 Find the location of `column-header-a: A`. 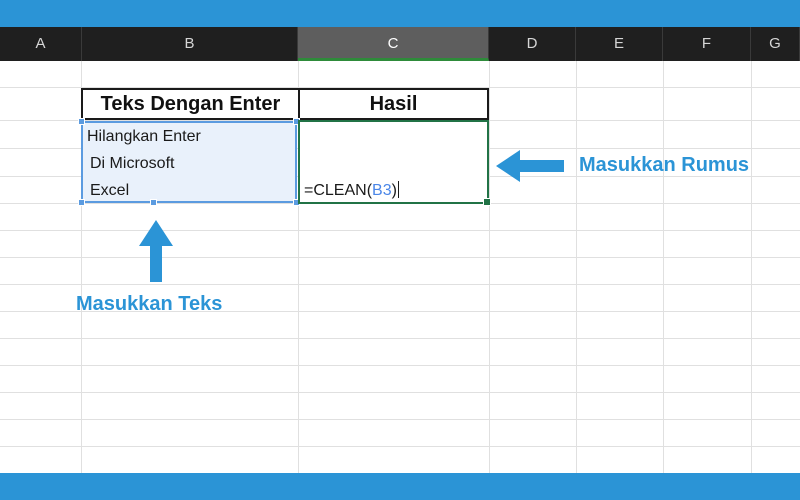

column-header-a: A is located at coordinates (41, 44).